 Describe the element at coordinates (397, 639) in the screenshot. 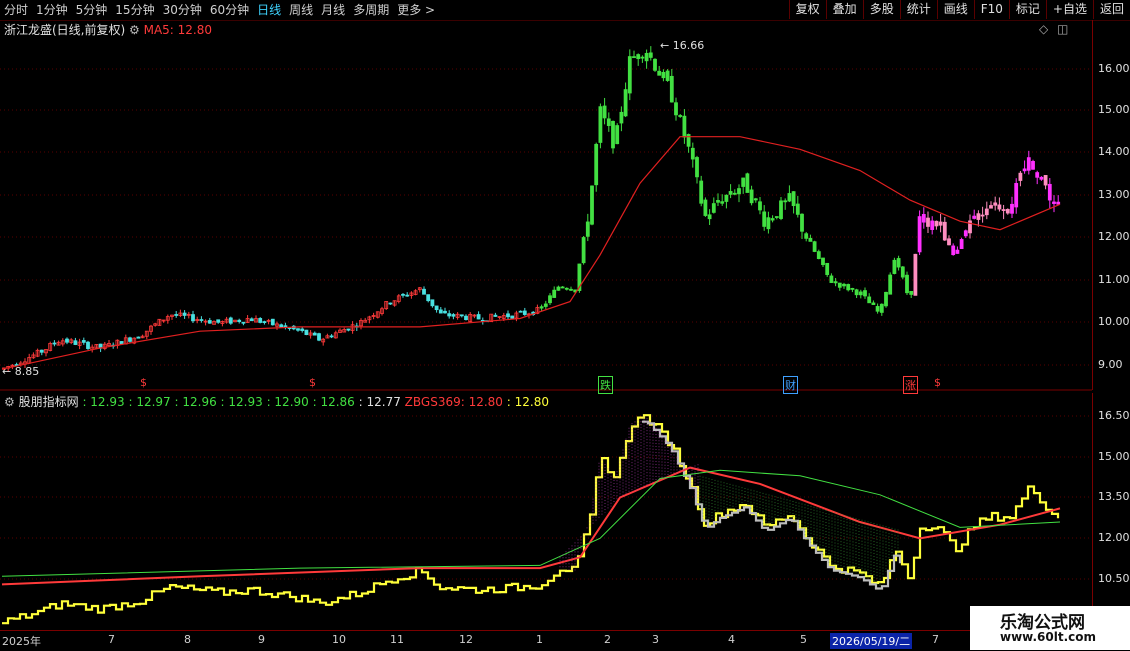

I see `date-label: 11` at that location.